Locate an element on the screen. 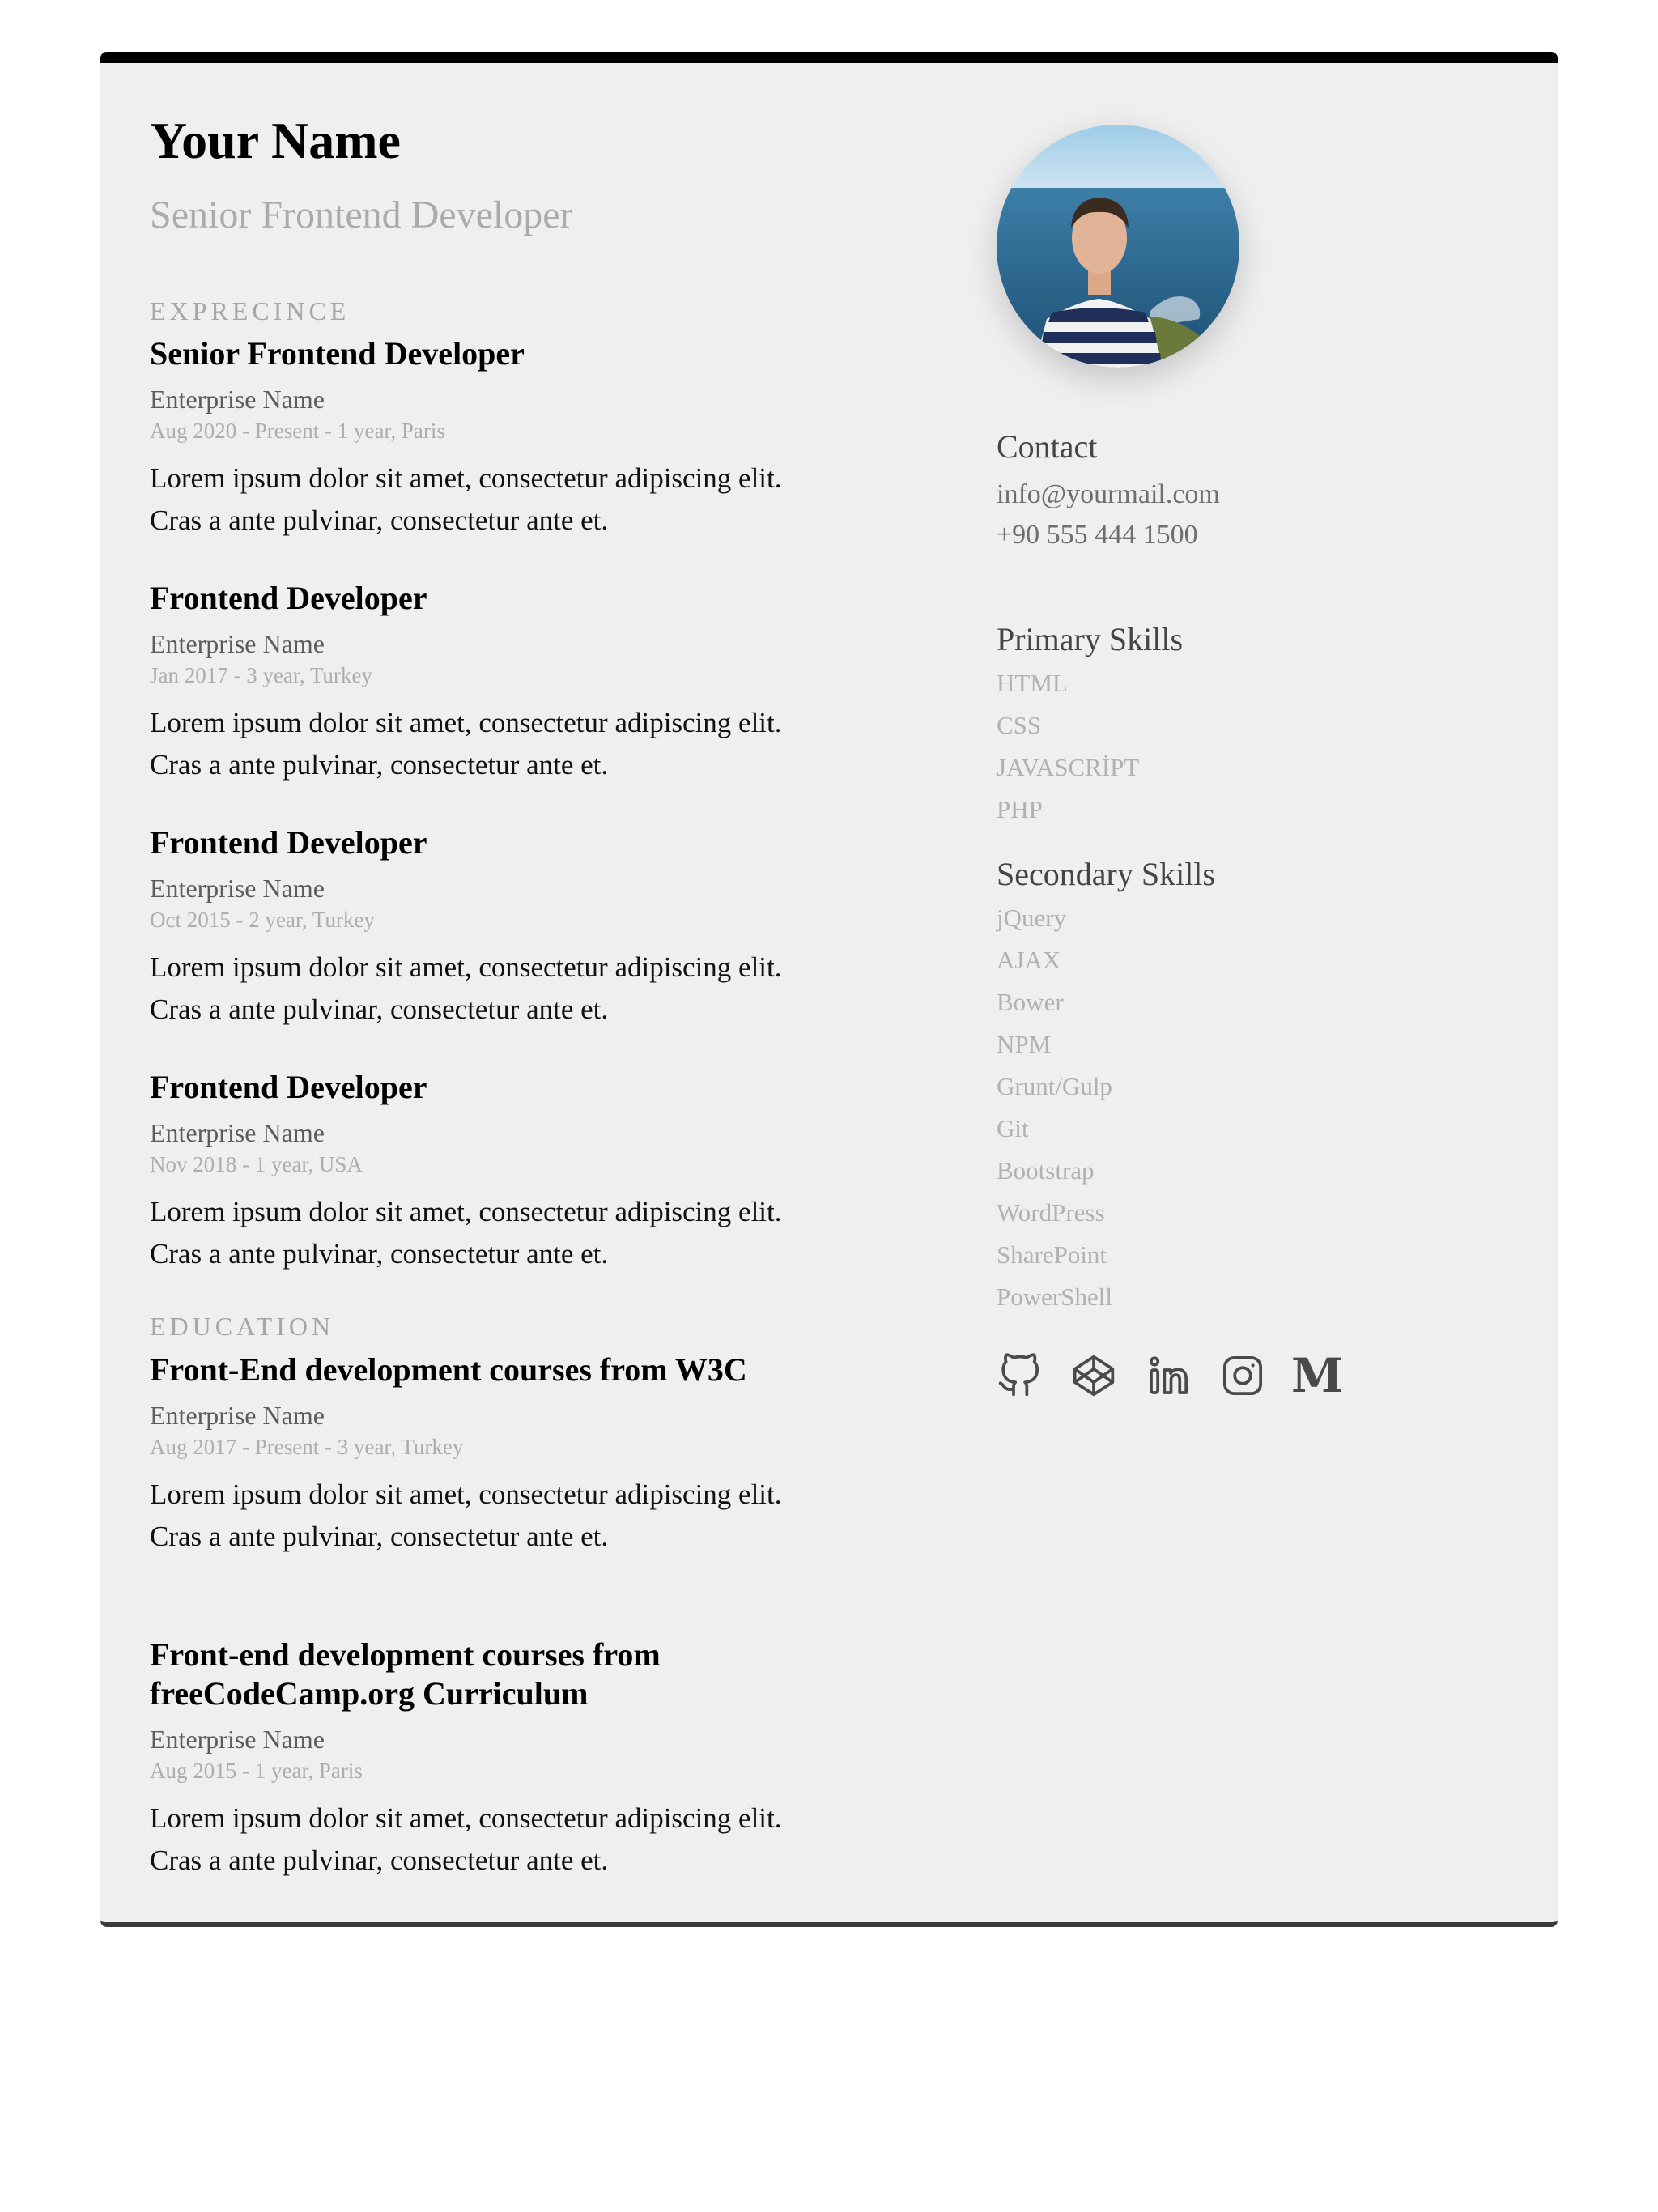 The width and height of the screenshot is (1658, 2212). experience-period: Oct 2015 - 2 year, Turkey is located at coordinates (262, 920).